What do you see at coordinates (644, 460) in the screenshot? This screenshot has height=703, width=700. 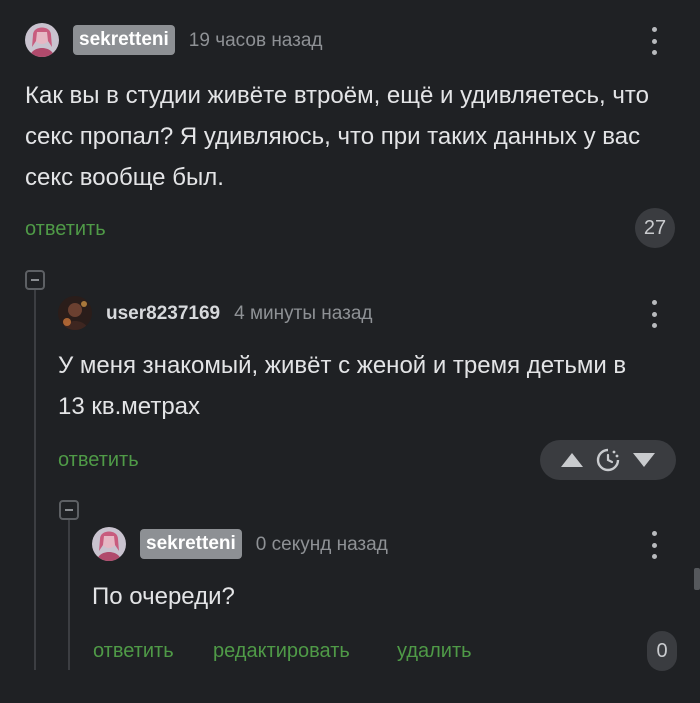 I see `arrow-down-icon` at bounding box center [644, 460].